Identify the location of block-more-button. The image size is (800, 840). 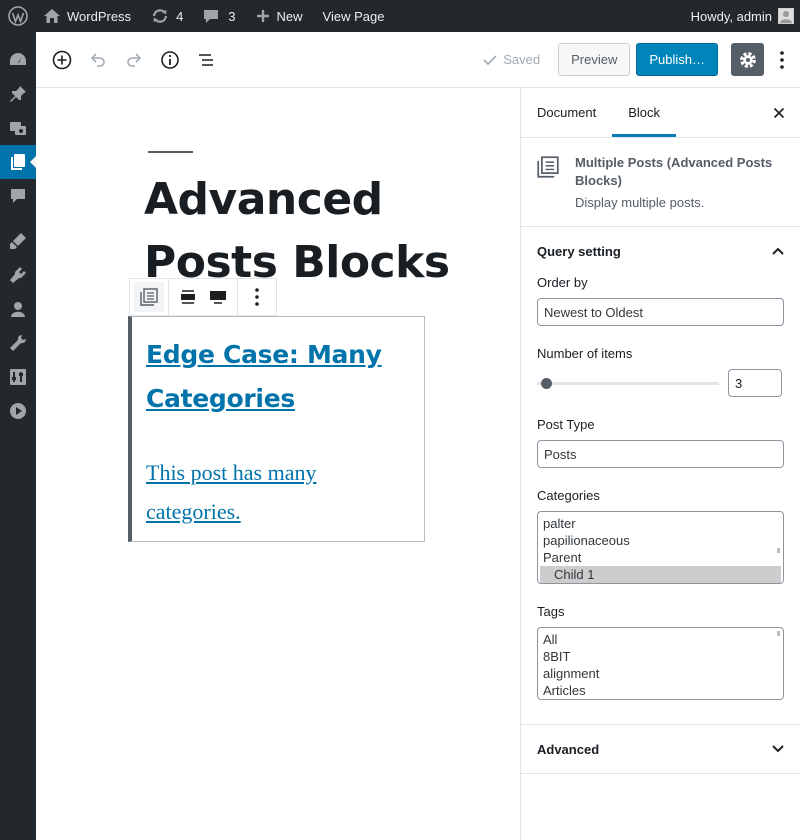
(257, 297).